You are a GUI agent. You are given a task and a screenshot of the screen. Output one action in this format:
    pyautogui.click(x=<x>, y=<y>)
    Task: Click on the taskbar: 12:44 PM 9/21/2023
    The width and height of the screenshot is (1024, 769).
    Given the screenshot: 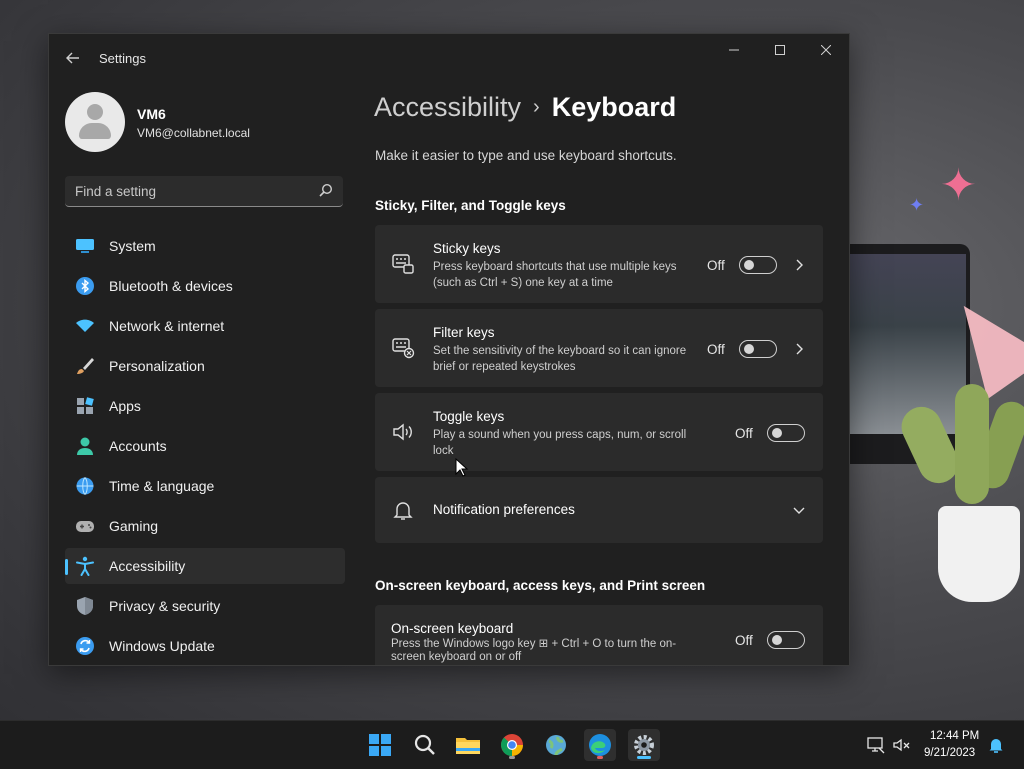 What is the action you would take?
    pyautogui.click(x=512, y=744)
    